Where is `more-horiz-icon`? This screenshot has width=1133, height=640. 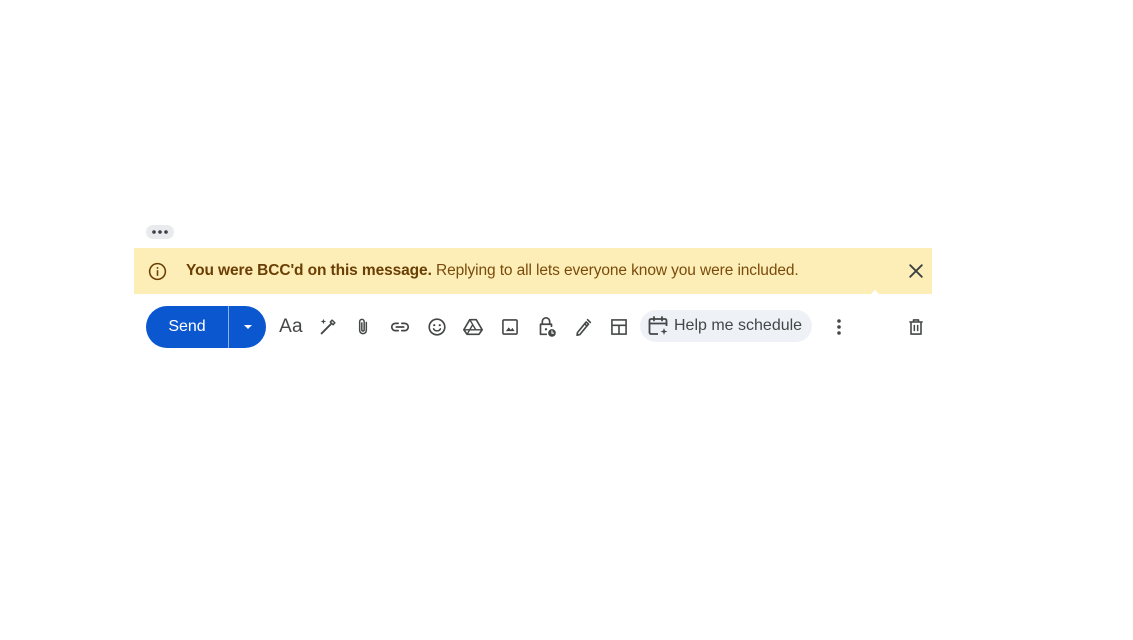 more-horiz-icon is located at coordinates (160, 232).